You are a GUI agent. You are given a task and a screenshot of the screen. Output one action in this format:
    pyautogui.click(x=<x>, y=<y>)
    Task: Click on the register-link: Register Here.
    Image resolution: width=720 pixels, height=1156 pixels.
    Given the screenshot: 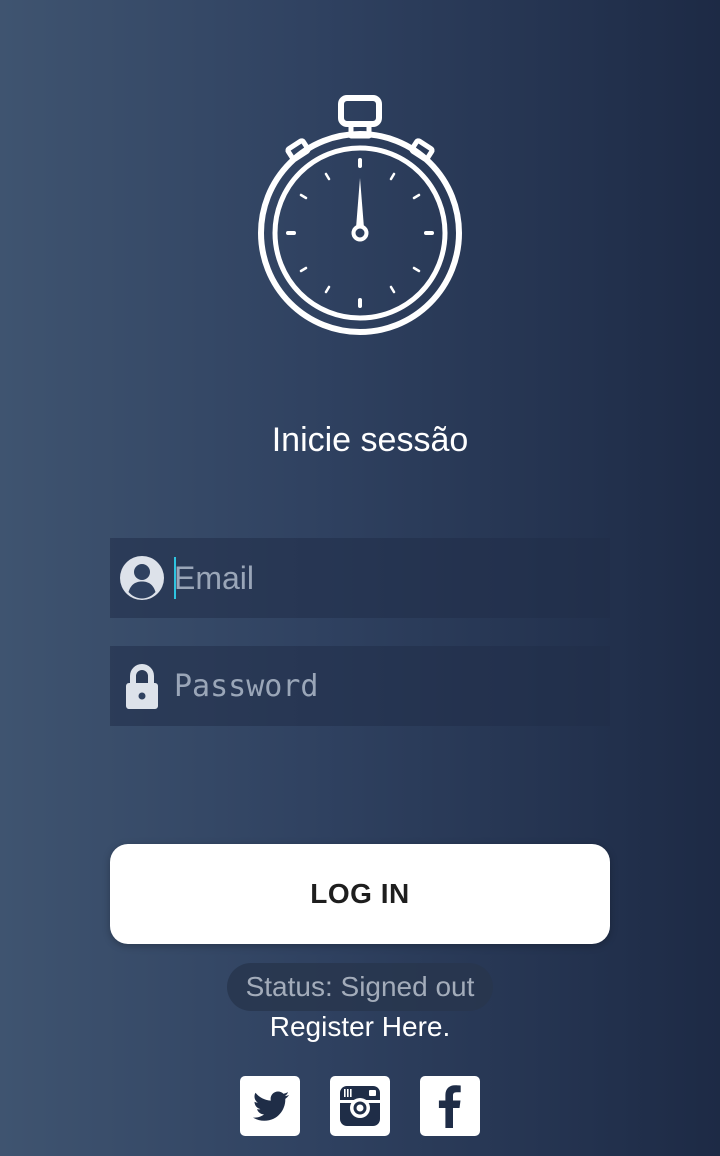 What is the action you would take?
    pyautogui.click(x=360, y=1027)
    